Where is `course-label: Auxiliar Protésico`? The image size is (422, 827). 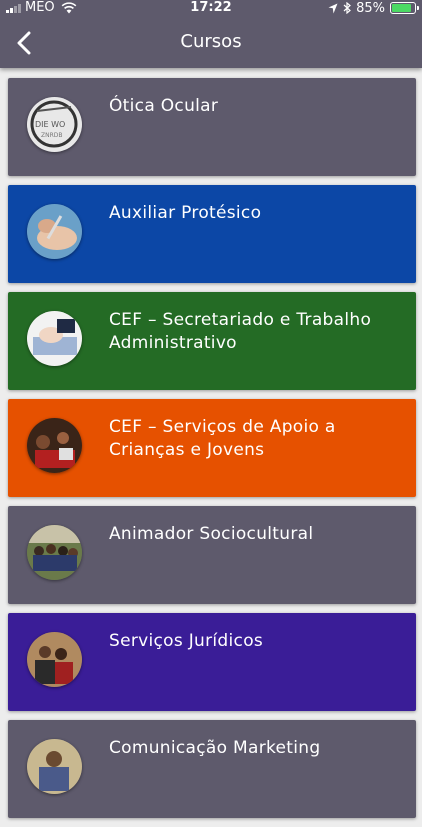
course-label: Auxiliar Protésico is located at coordinates (185, 213).